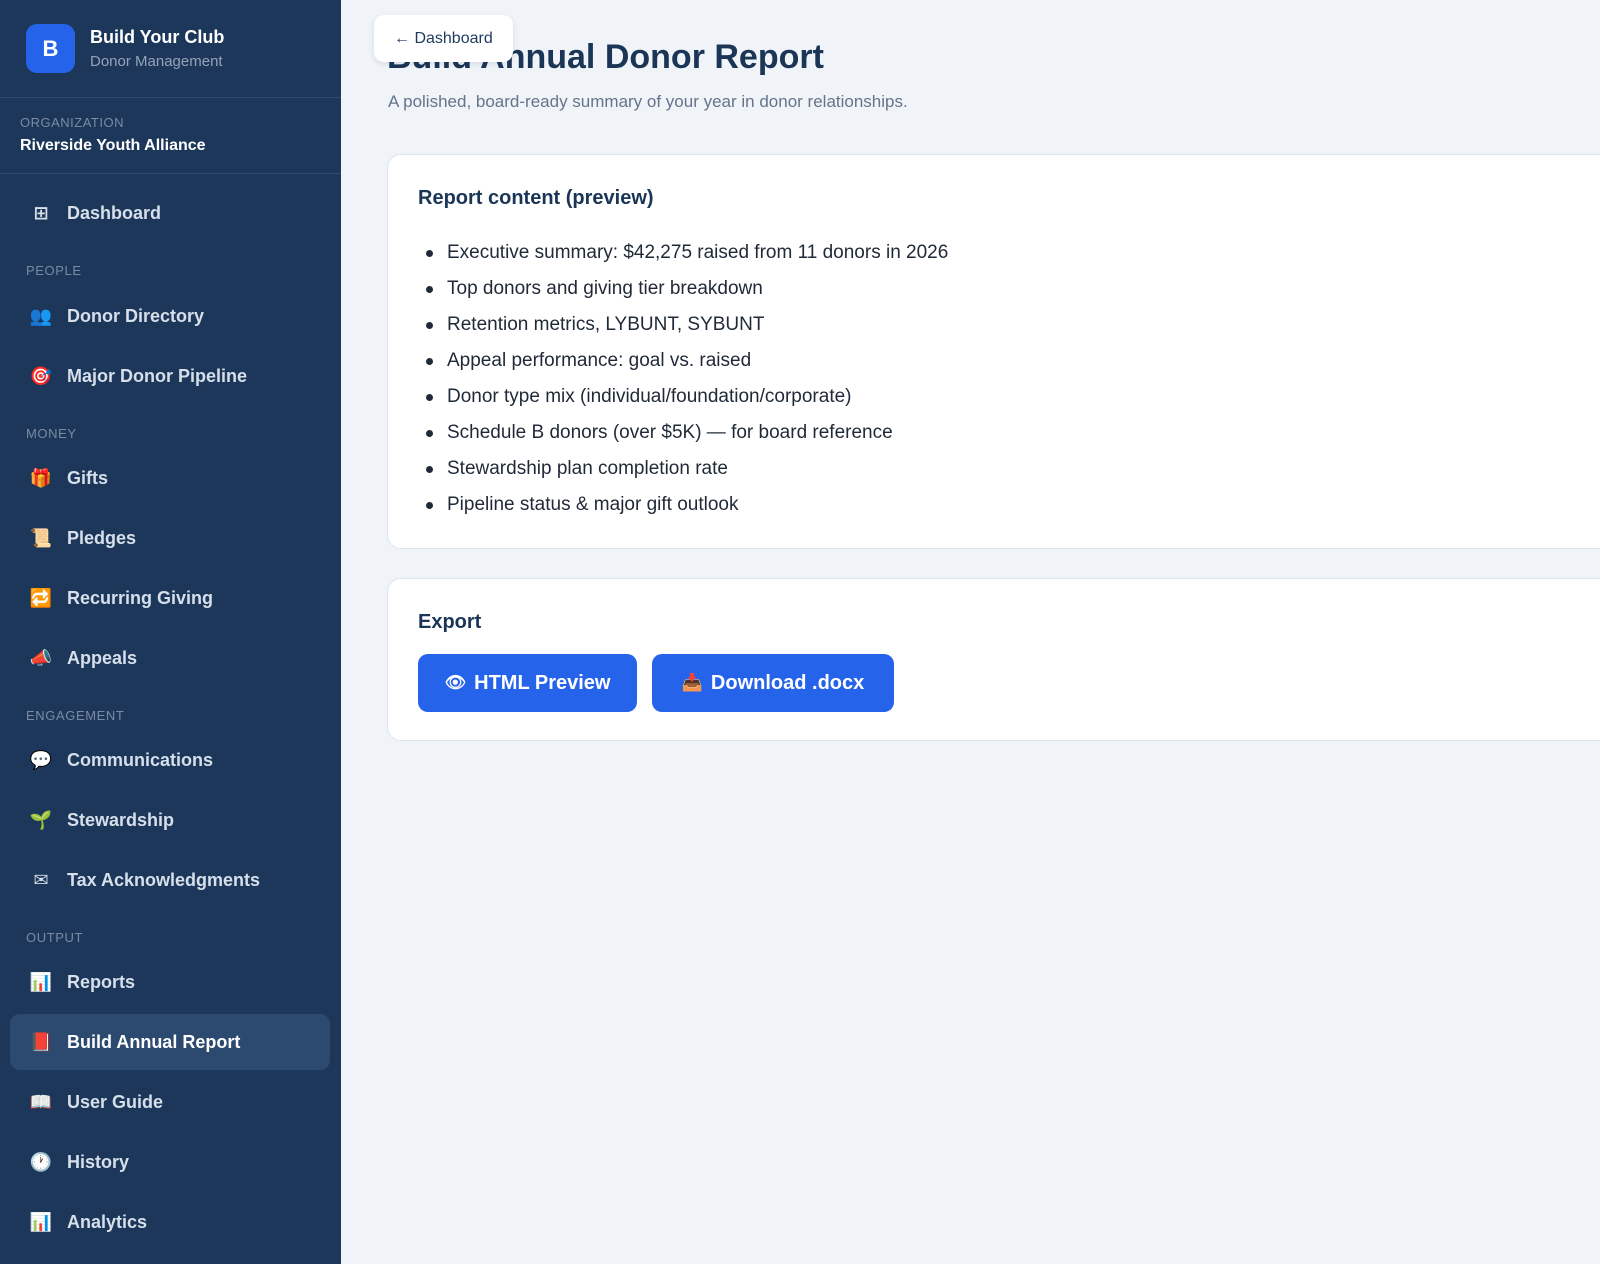  What do you see at coordinates (170, 982) in the screenshot?
I see `sidebar-item-reports: 📊 Reports` at bounding box center [170, 982].